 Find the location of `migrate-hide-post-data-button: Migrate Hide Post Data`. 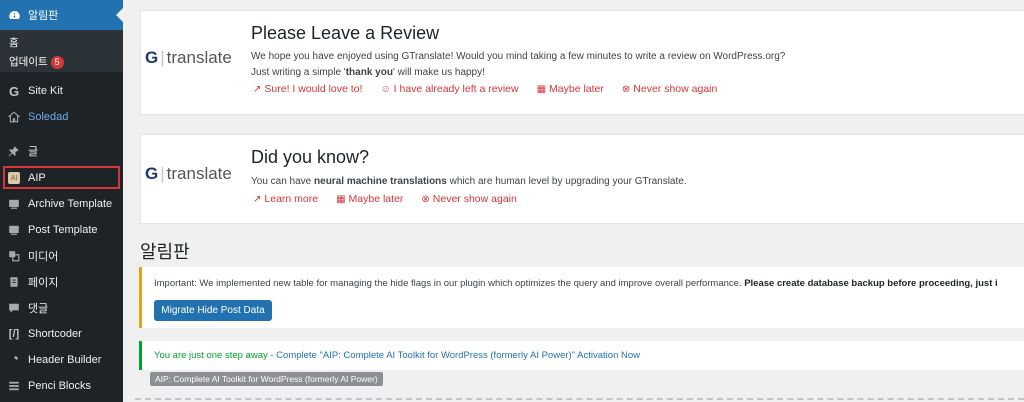

migrate-hide-post-data-button: Migrate Hide Post Data is located at coordinates (213, 310).